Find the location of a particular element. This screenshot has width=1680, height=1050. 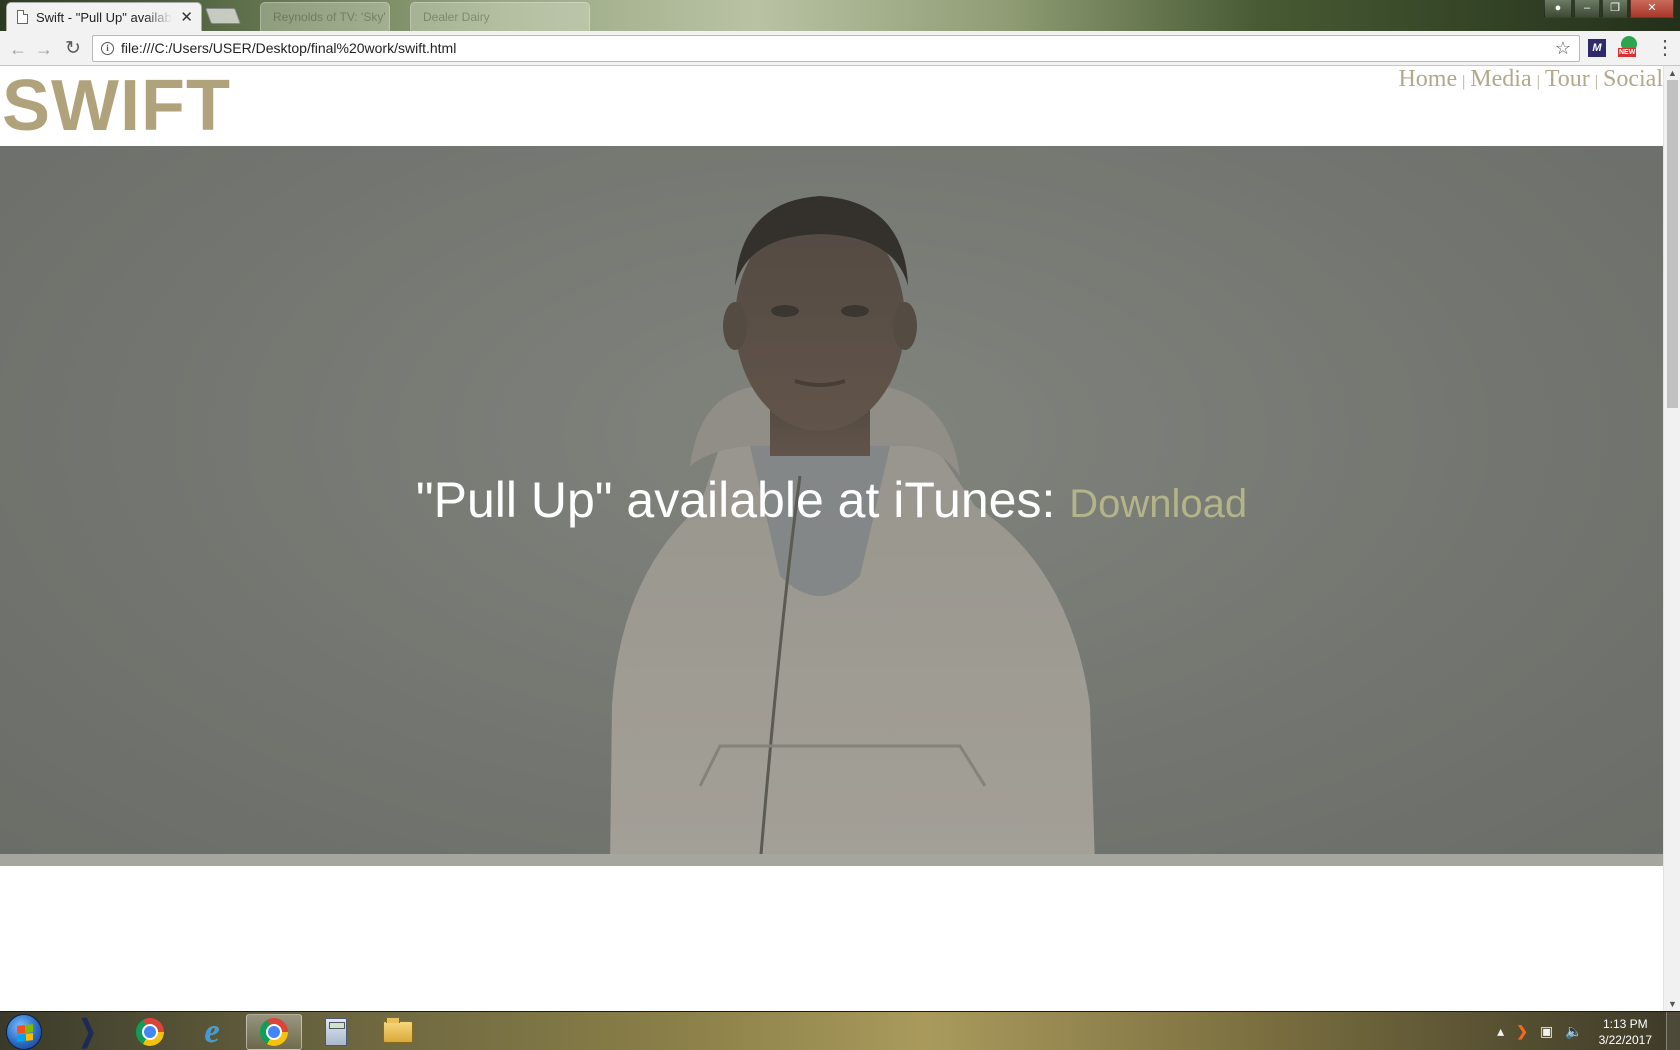

taskbar-chrome is located at coordinates (150, 1032).